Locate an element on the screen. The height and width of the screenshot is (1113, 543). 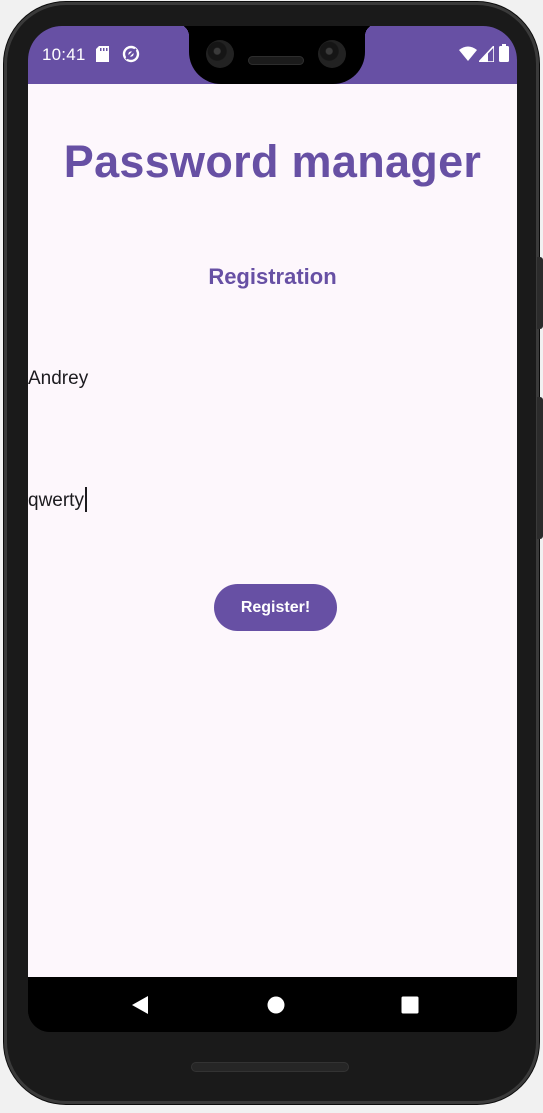
text-cursor is located at coordinates (85, 499).